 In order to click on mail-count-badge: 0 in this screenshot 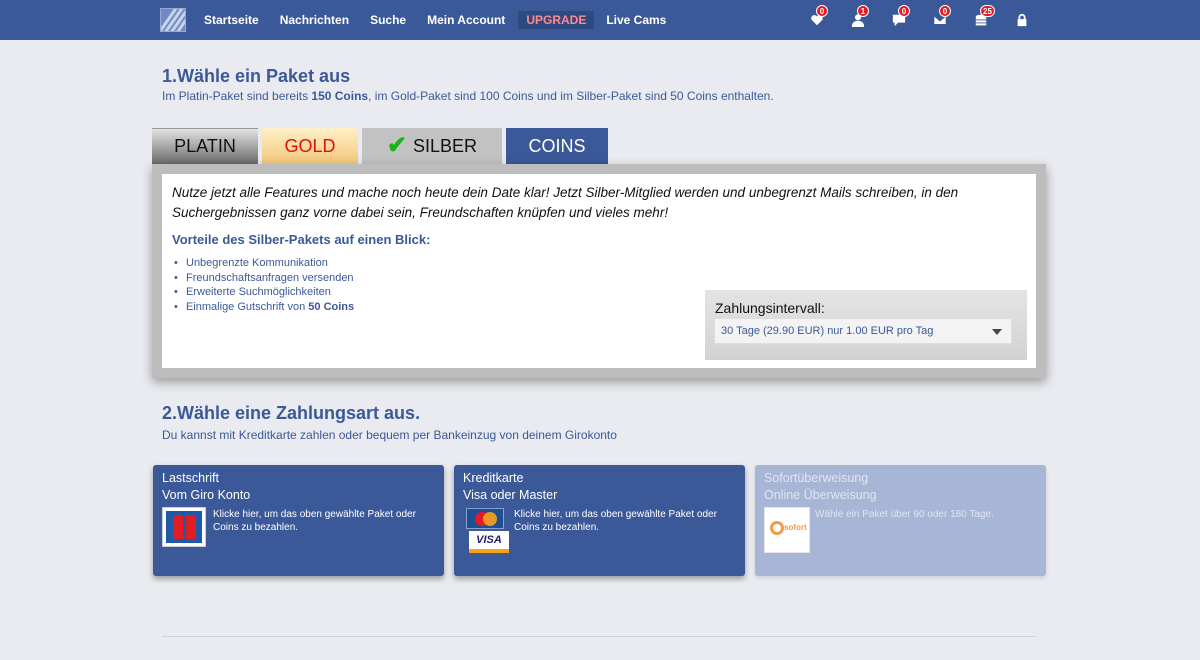, I will do `click(945, 11)`.